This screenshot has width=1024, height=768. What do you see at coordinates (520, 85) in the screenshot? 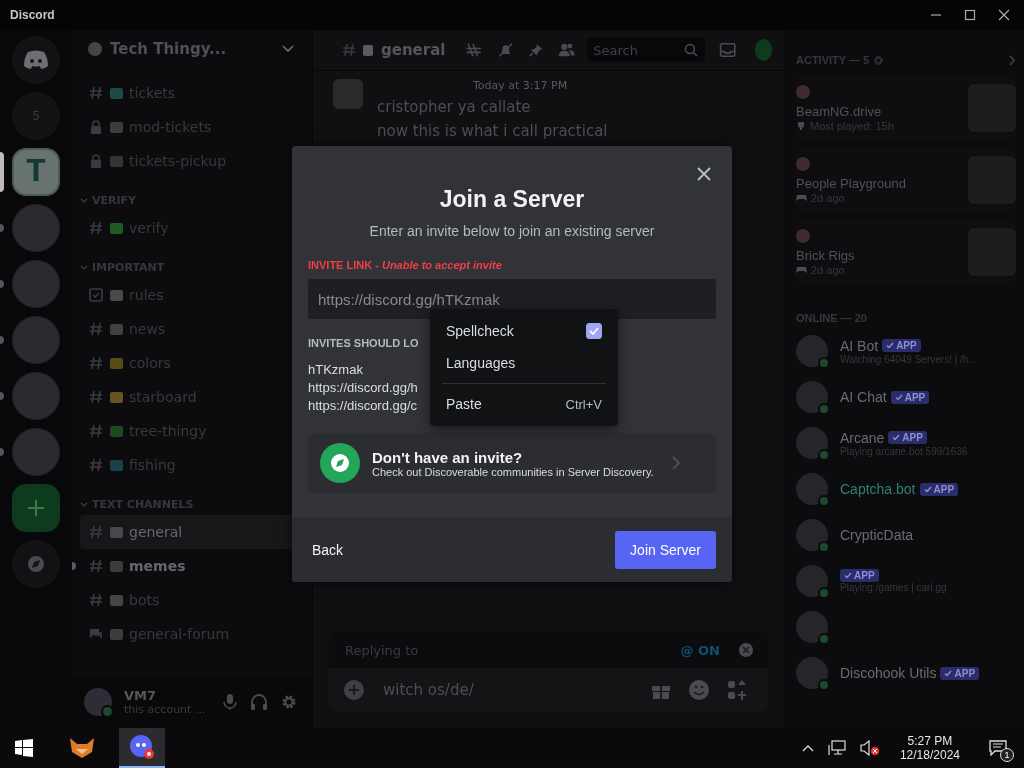
I see `message-timestamp: Today at 3:17 PM` at bounding box center [520, 85].